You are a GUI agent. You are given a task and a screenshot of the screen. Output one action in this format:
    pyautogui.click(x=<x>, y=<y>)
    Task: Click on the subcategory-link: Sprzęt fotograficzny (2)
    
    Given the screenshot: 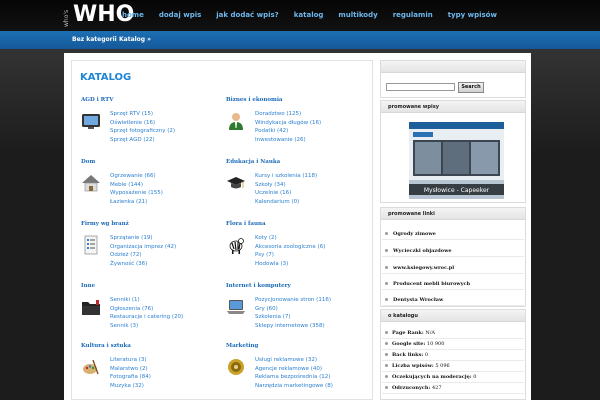 What is the action you would take?
    pyautogui.click(x=142, y=131)
    